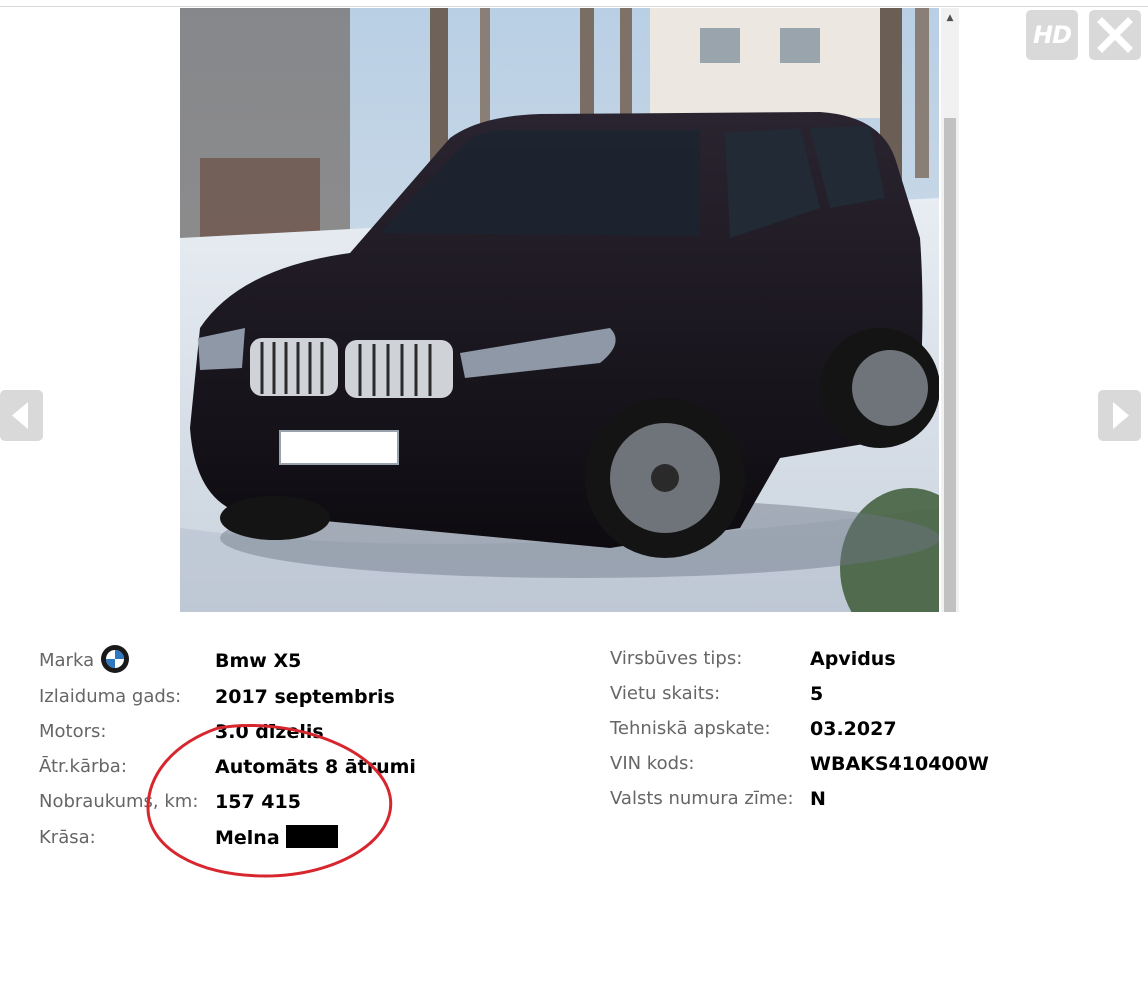 This screenshot has height=1008, width=1148. I want to click on color-value-text: Melna, so click(247, 838).